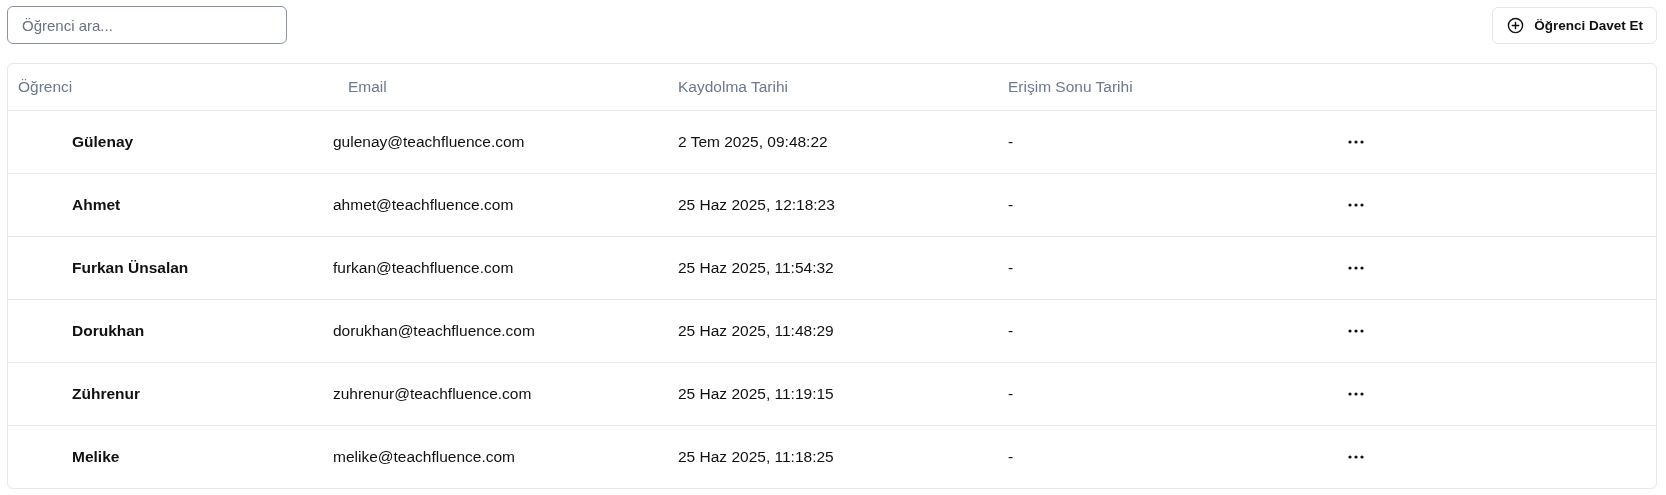 This screenshot has height=495, width=1666. What do you see at coordinates (367, 87) in the screenshot?
I see `column-header: Email` at bounding box center [367, 87].